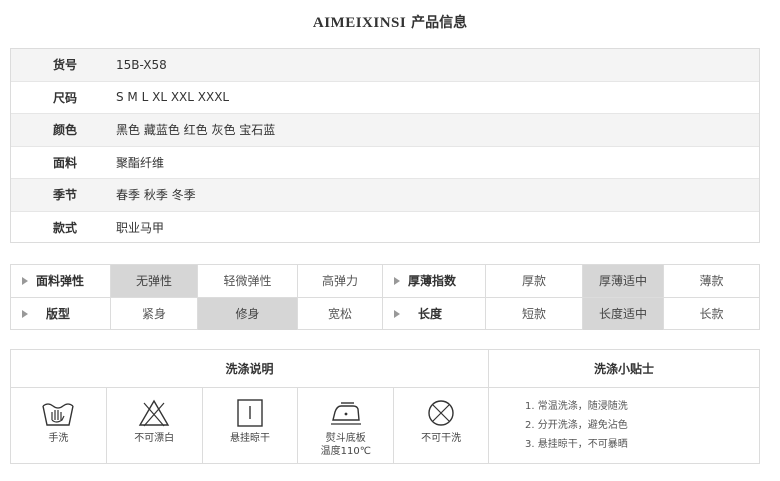  What do you see at coordinates (345, 413) in the screenshot?
I see `iron-icon` at bounding box center [345, 413].